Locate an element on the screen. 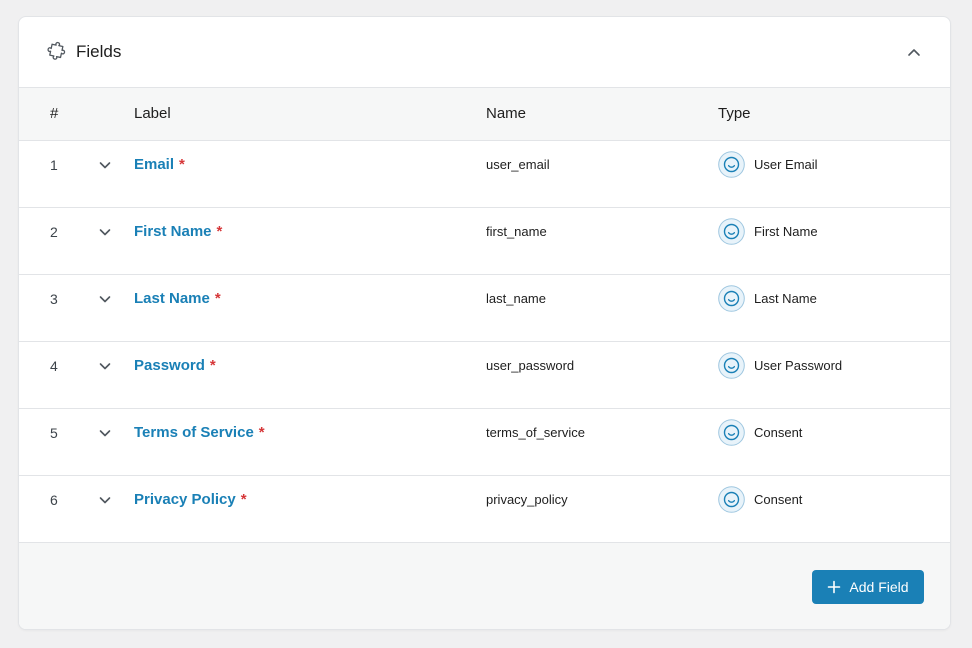  field-label-text: Last Name is located at coordinates (172, 298).